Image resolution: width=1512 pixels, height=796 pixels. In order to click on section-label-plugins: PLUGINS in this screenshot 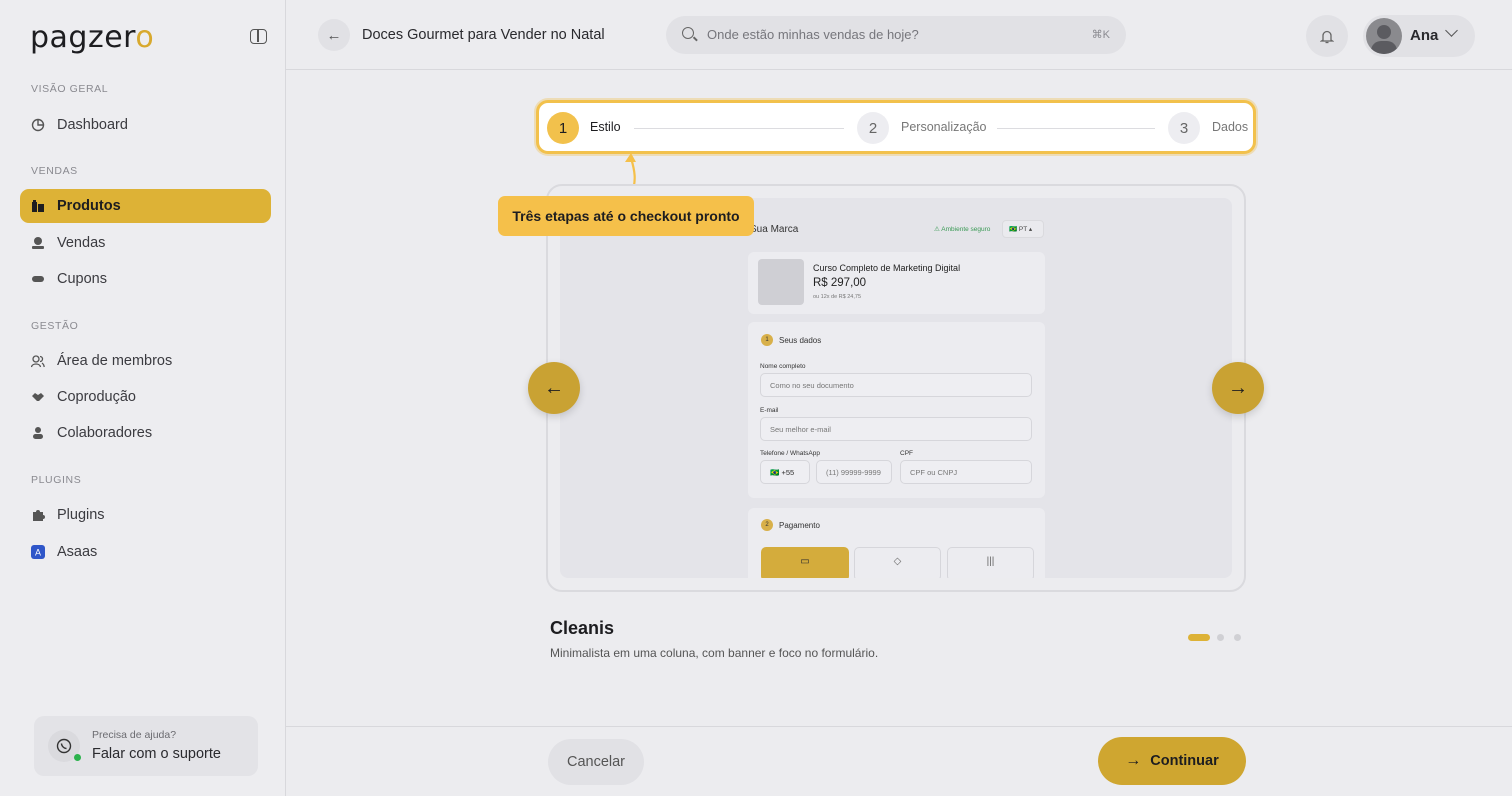, I will do `click(56, 480)`.